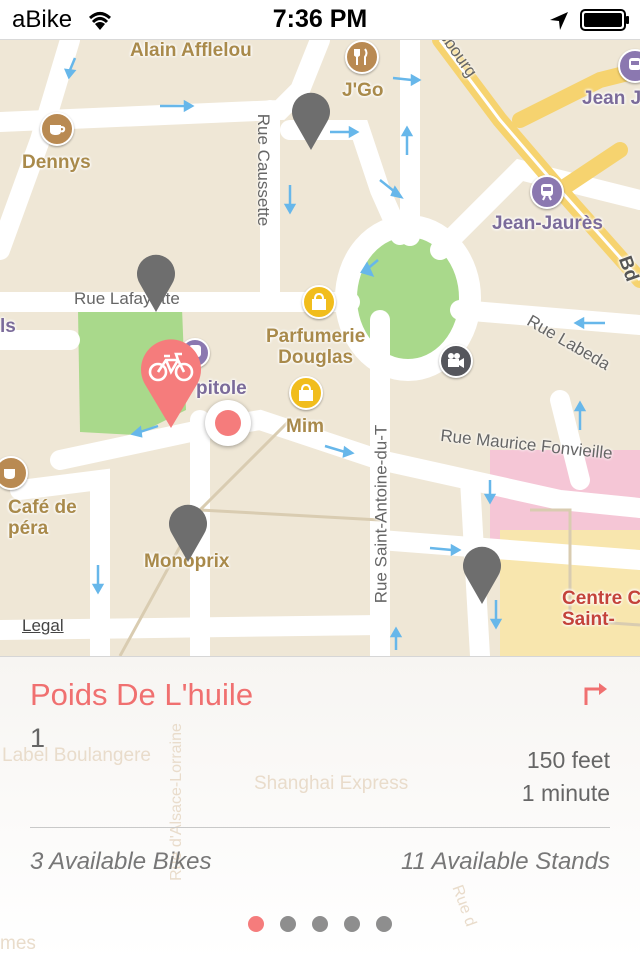 Image resolution: width=640 pixels, height=960 pixels. What do you see at coordinates (505, 861) in the screenshot?
I see `available-stands: 11 Available Stands` at bounding box center [505, 861].